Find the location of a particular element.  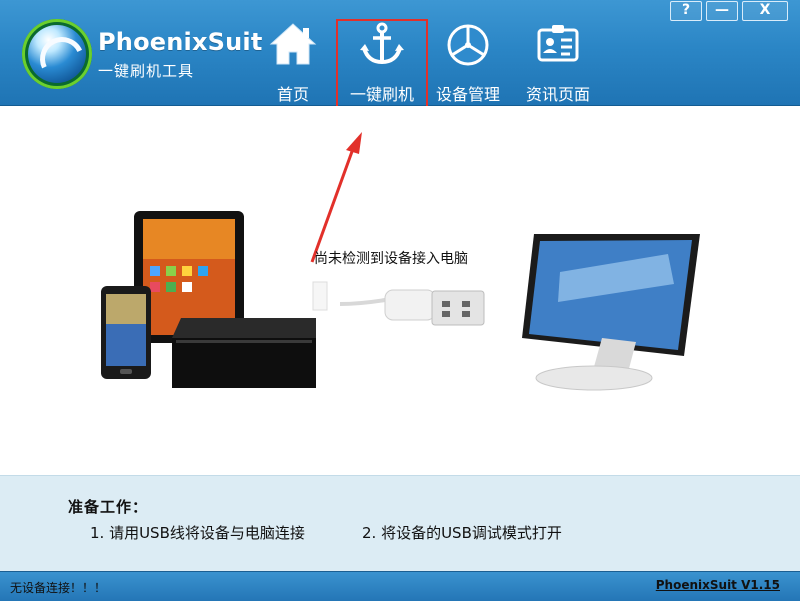

smartphone-device-icon is located at coordinates (126, 332).